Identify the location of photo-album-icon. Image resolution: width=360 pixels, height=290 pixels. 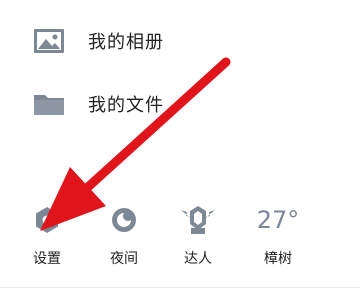
(49, 41).